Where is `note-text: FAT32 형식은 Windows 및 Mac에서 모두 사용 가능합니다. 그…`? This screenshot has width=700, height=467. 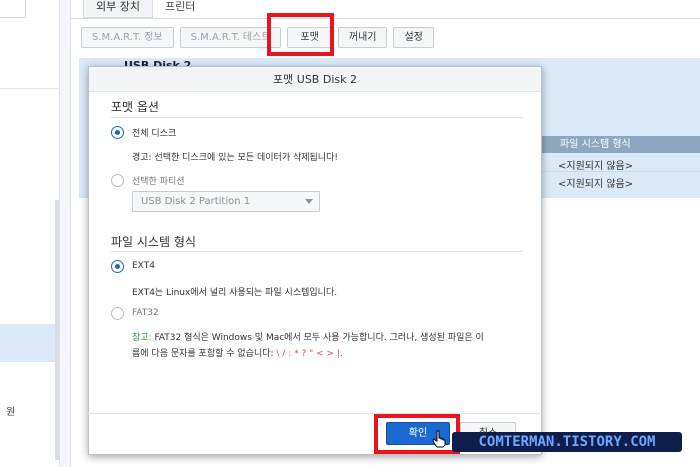
note-text: FAT32 형식은 Windows 및 Mac에서 모두 사용 가능합니다. 그… is located at coordinates (317, 338).